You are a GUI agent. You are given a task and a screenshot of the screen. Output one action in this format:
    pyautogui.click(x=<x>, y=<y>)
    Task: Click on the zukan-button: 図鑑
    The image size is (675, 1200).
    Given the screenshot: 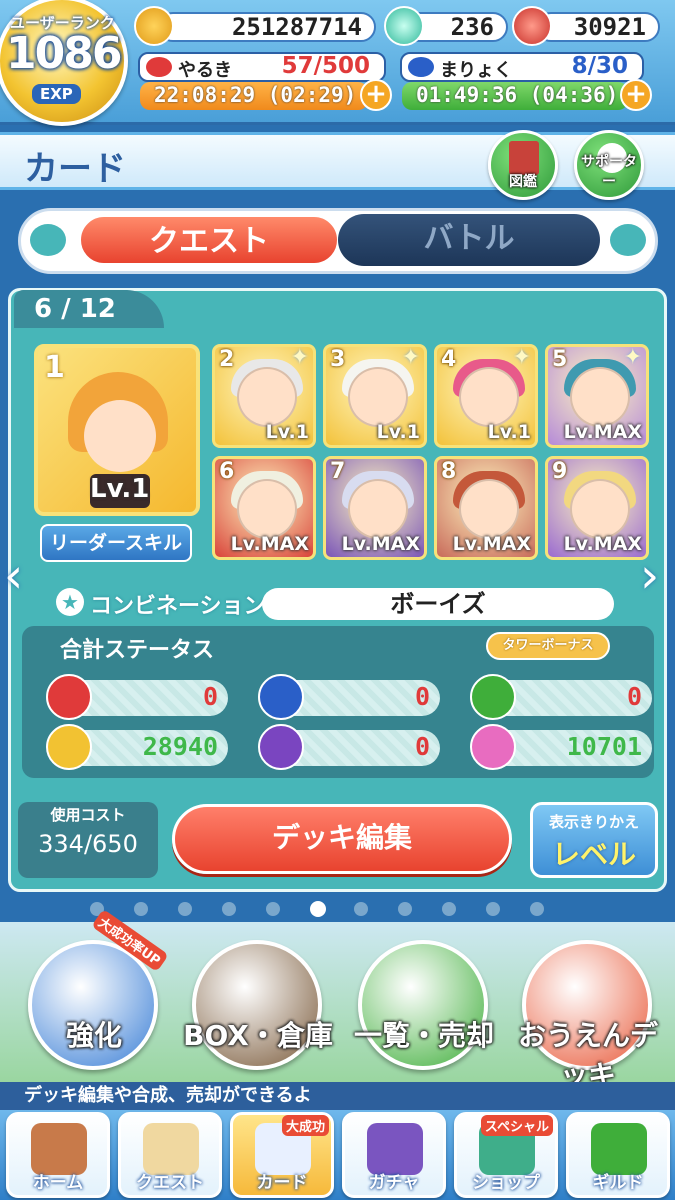 What is the action you would take?
    pyautogui.click(x=523, y=165)
    